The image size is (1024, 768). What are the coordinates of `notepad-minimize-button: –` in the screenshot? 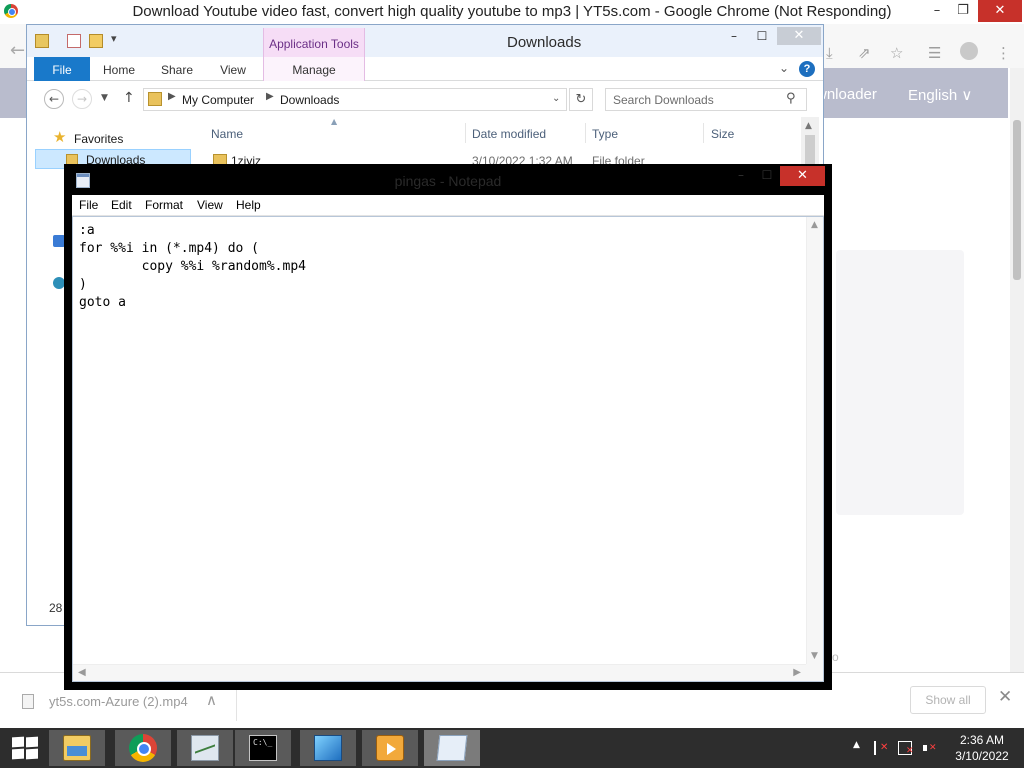 It's located at (741, 175).